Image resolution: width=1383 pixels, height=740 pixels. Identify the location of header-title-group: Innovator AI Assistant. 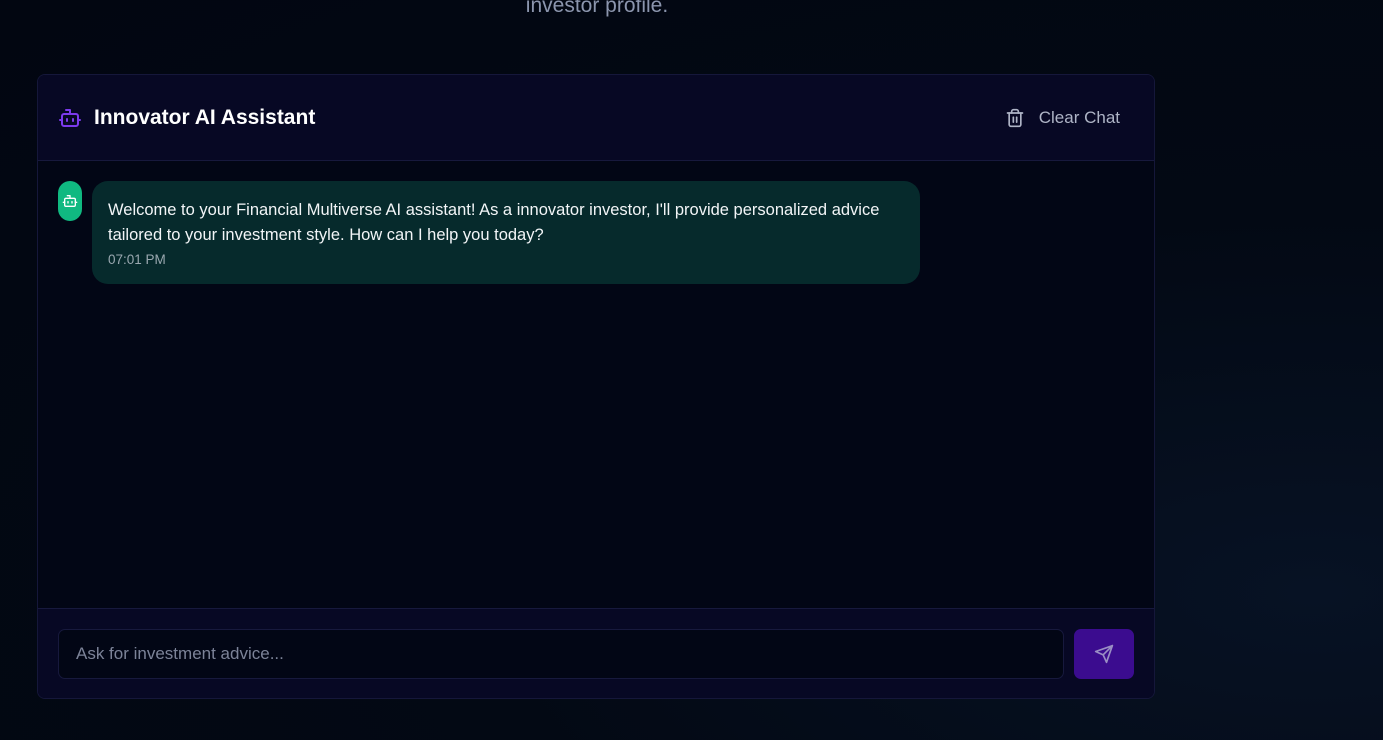
(186, 118).